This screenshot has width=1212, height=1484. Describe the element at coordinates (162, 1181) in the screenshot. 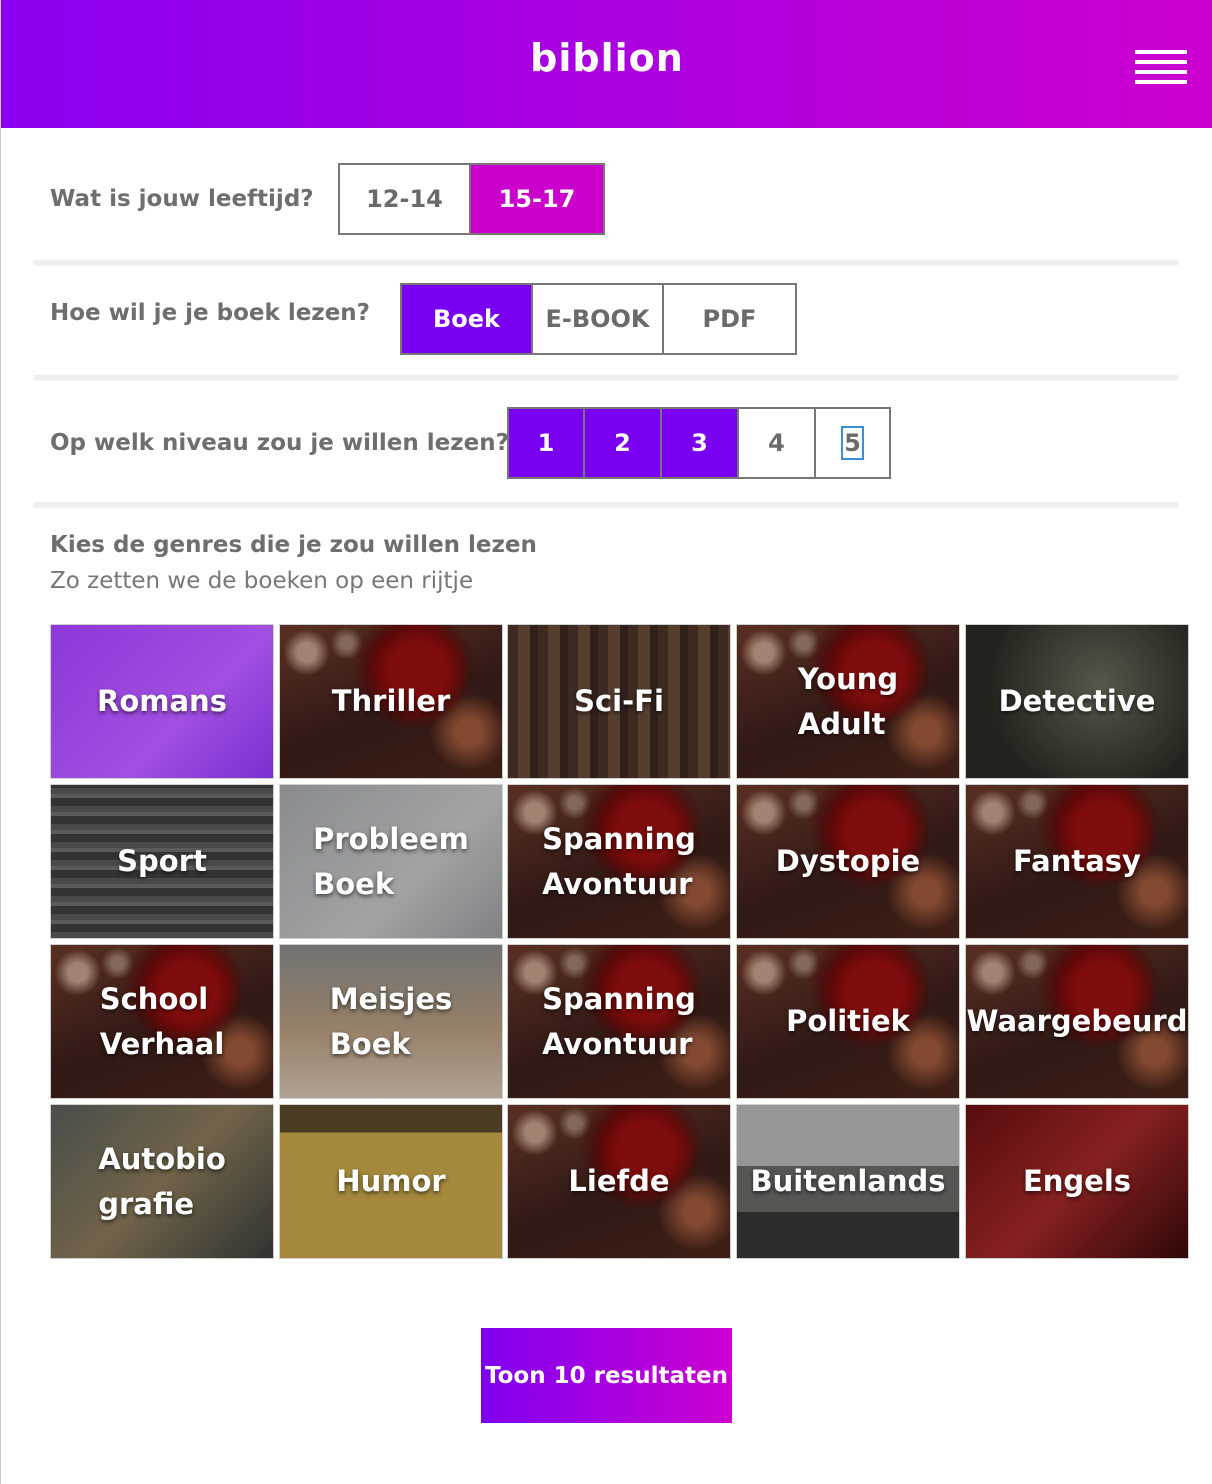

I see `genre-tile-autobiografie: Autobio grafie` at that location.